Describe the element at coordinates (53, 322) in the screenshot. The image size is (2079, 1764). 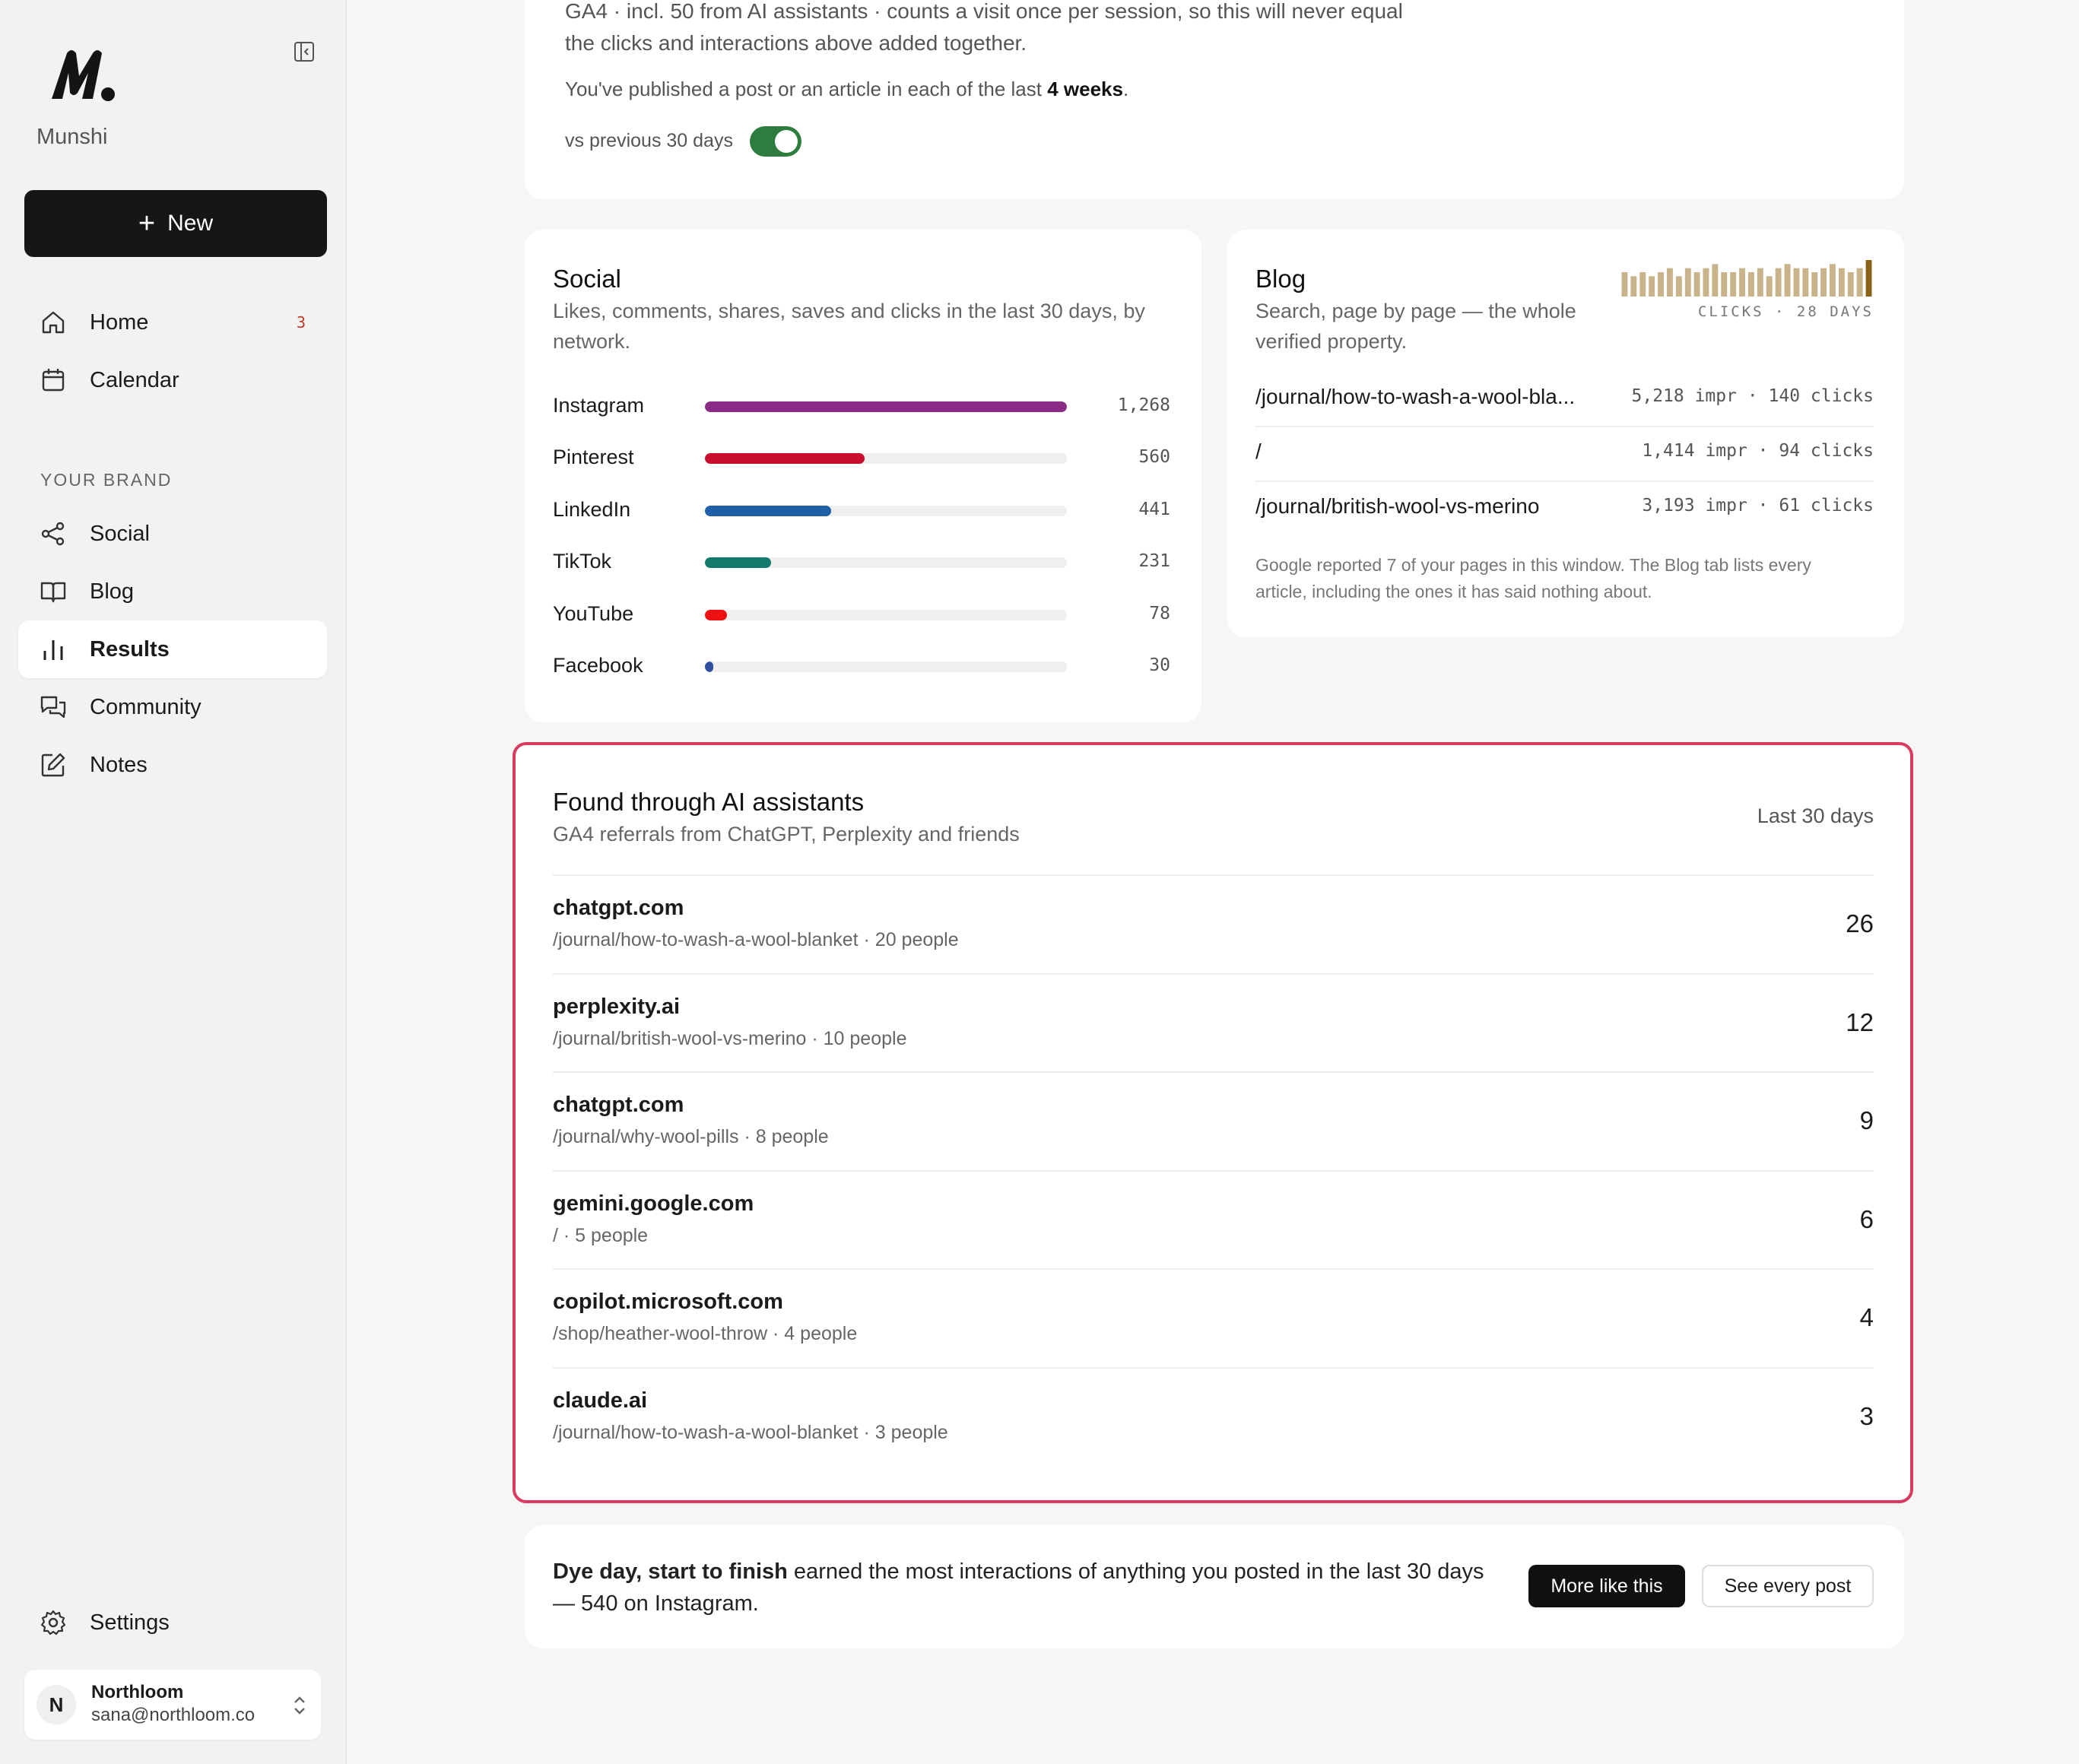
I see `home-icon` at that location.